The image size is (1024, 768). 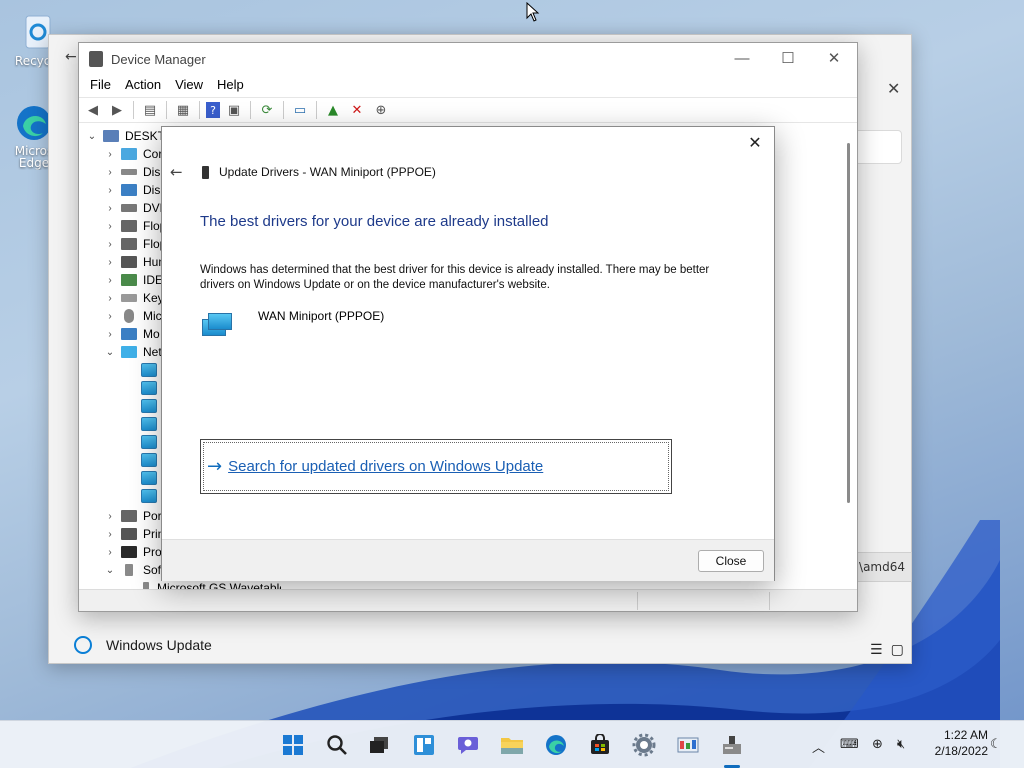 I want to click on forward-arrow-icon: ▶, so click(x=117, y=110).